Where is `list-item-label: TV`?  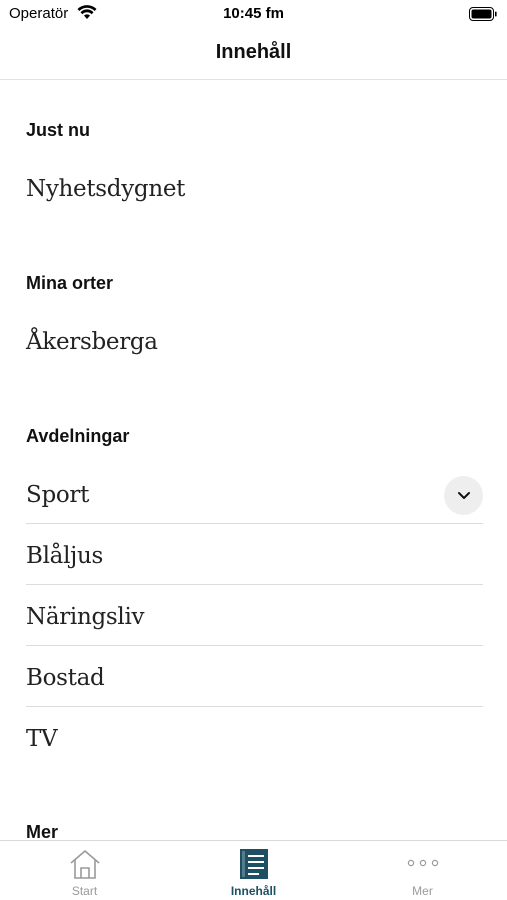
list-item-label: TV is located at coordinates (42, 739).